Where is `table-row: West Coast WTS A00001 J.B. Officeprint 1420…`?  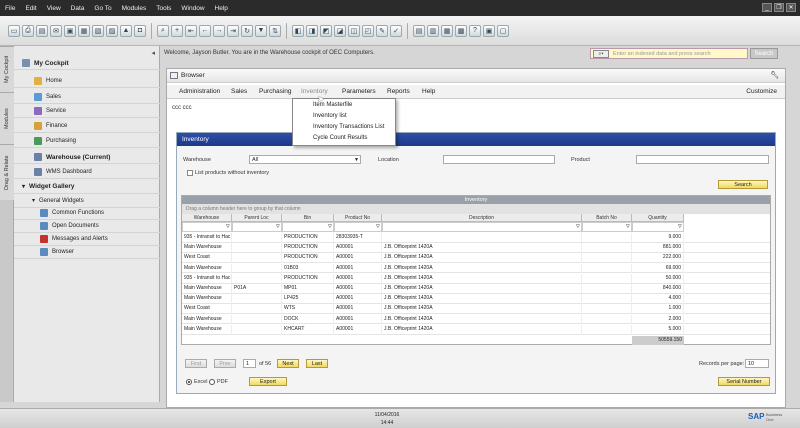
table-row: West Coast WTS A00001 J.B. Officeprint 1420… is located at coordinates (476, 309).